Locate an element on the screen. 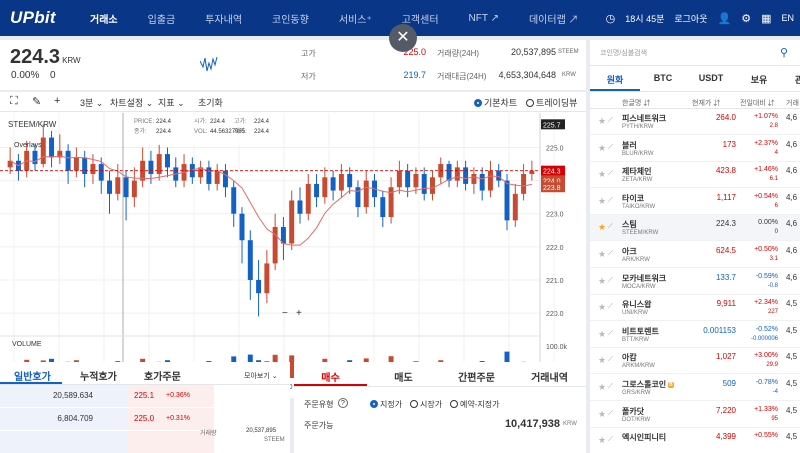  chart-settings-button: 차트설정 ⌄ is located at coordinates (131, 102).